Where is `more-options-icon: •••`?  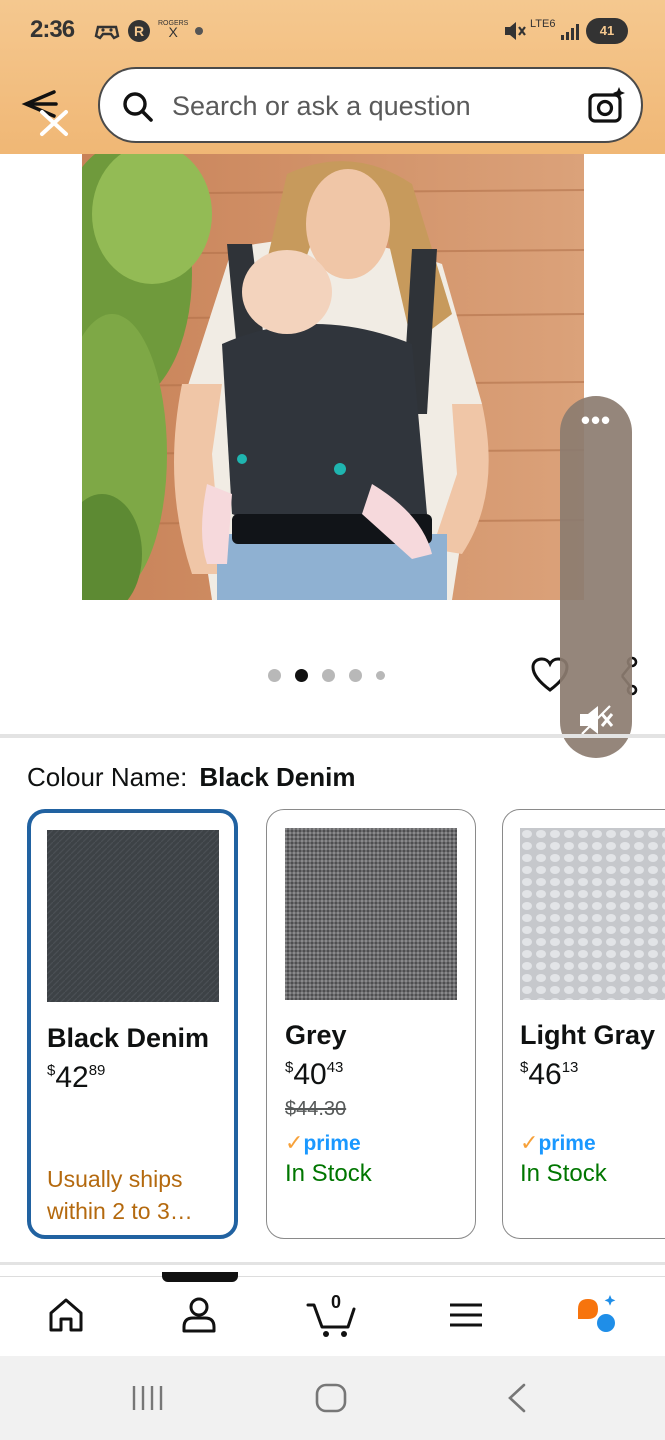
more-options-icon: ••• is located at coordinates (596, 420).